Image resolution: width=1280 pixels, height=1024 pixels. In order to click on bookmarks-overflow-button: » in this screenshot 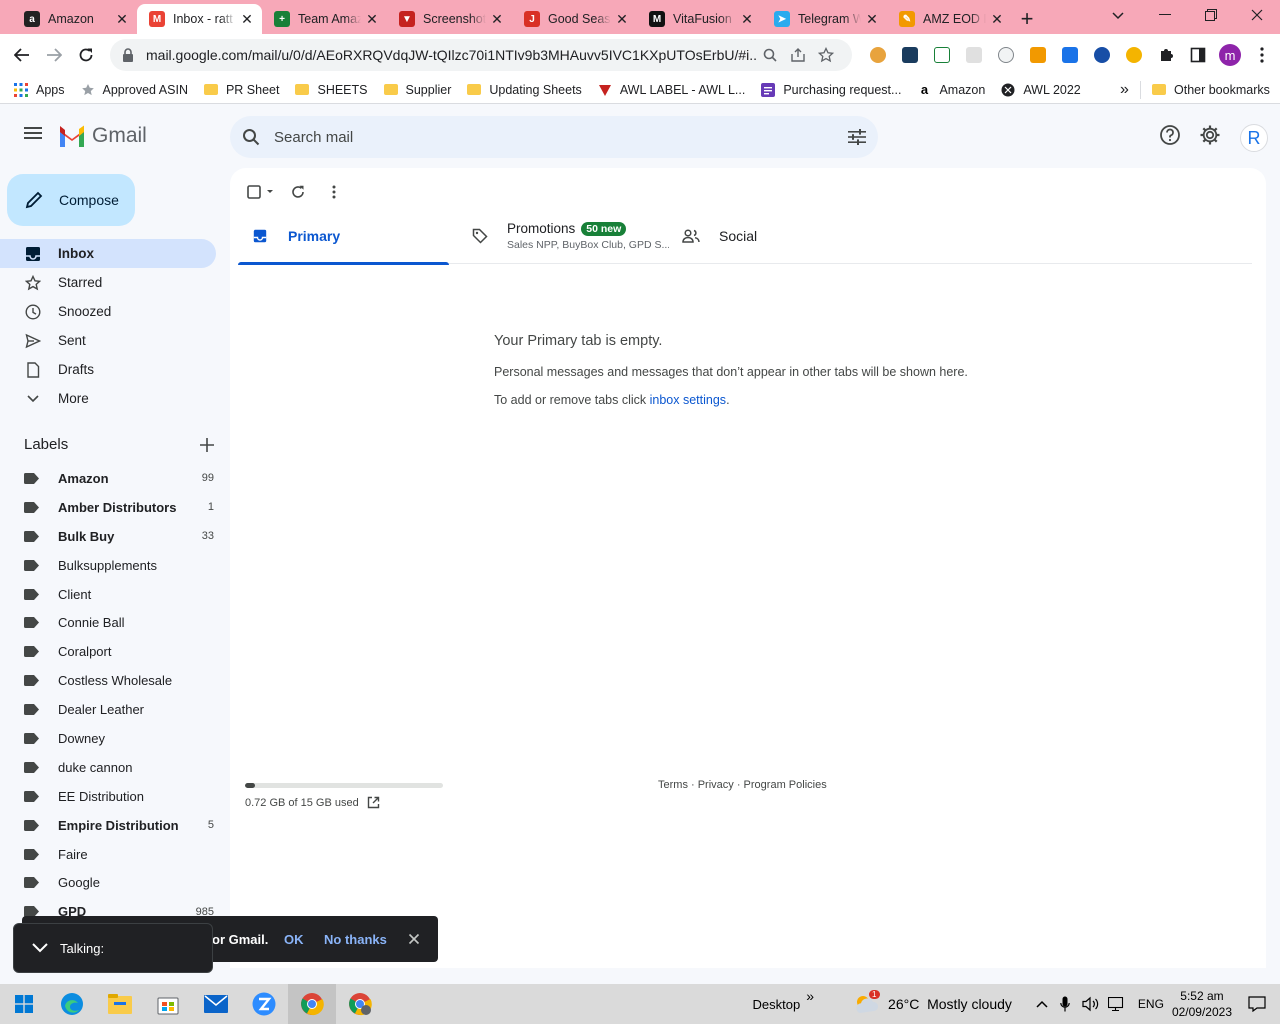, I will do `click(1124, 90)`.